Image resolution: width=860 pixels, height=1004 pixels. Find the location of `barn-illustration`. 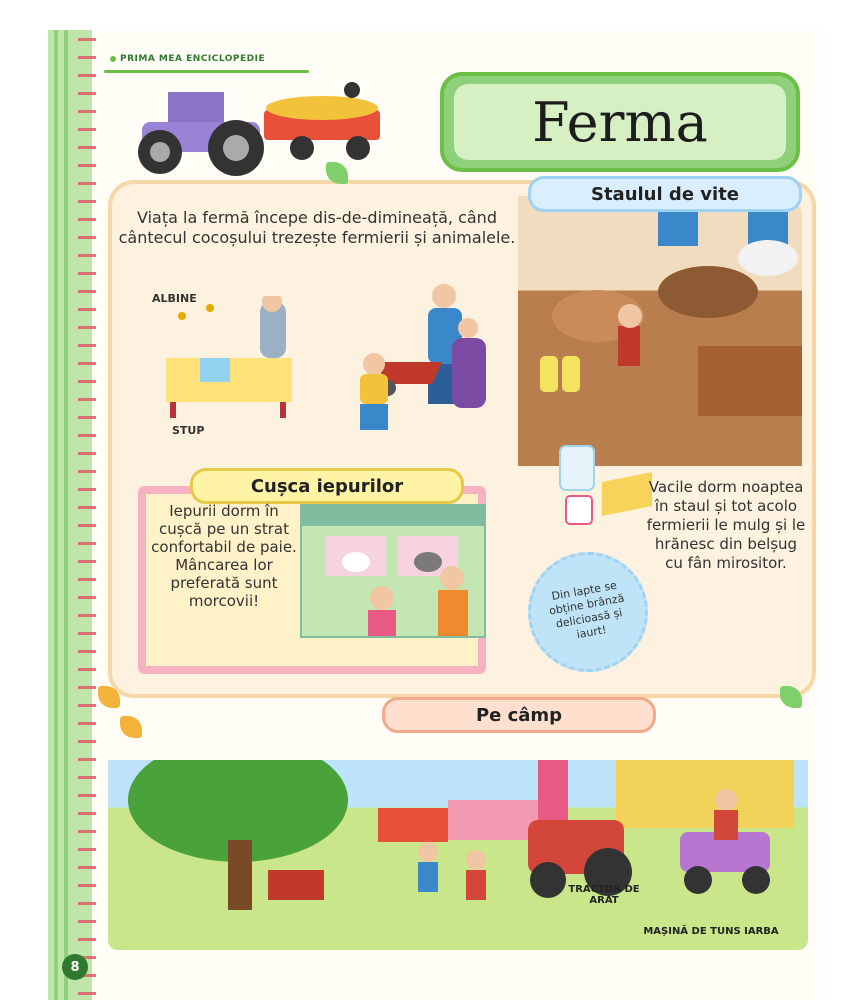

barn-illustration is located at coordinates (660, 331).